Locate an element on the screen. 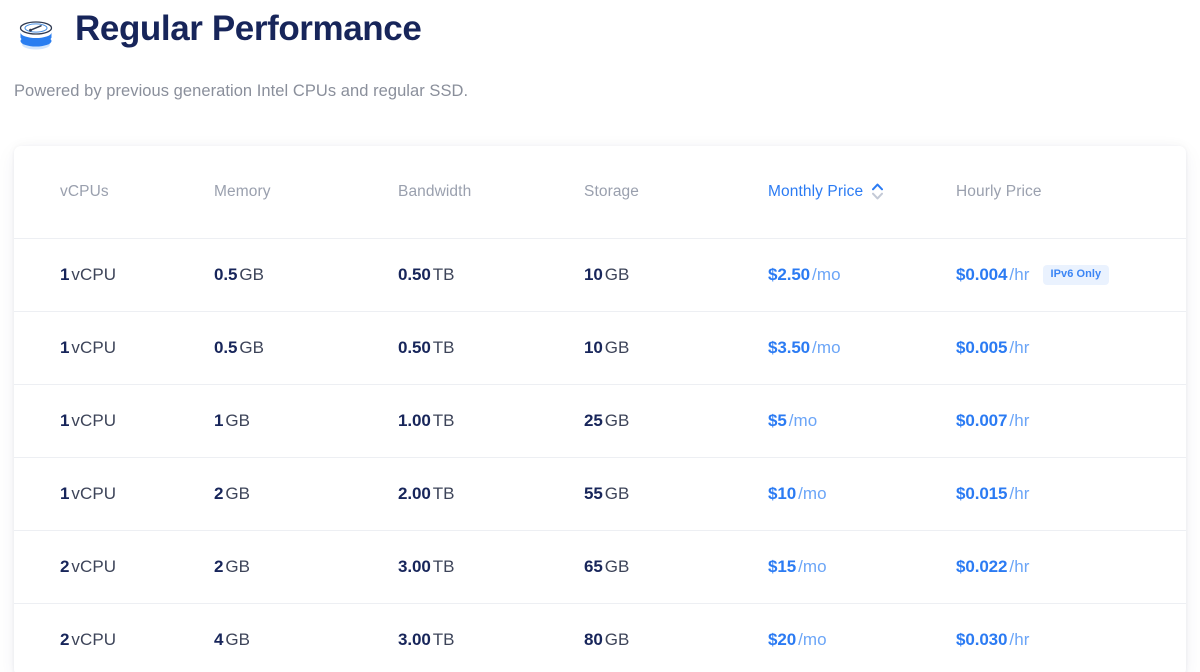  hourly-price-text: $0.005/hr is located at coordinates (993, 348).